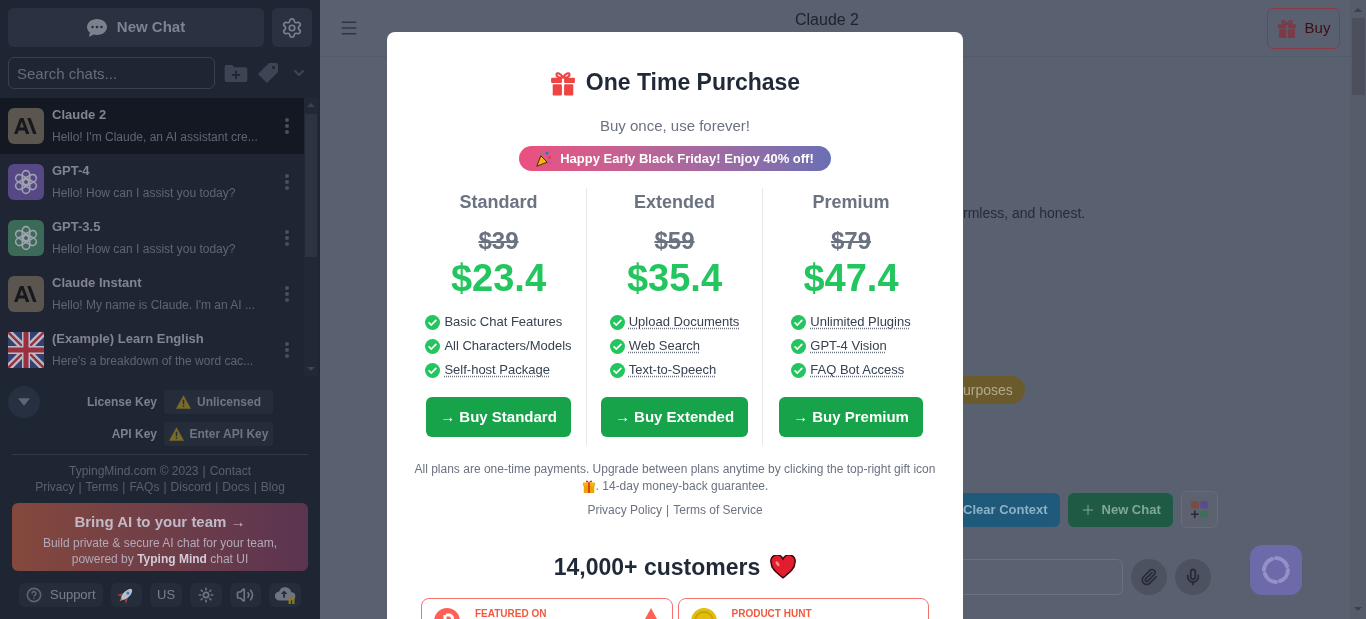 The height and width of the screenshot is (619, 1366). Describe the element at coordinates (1358, 309) in the screenshot. I see `page-scrollbar` at that location.